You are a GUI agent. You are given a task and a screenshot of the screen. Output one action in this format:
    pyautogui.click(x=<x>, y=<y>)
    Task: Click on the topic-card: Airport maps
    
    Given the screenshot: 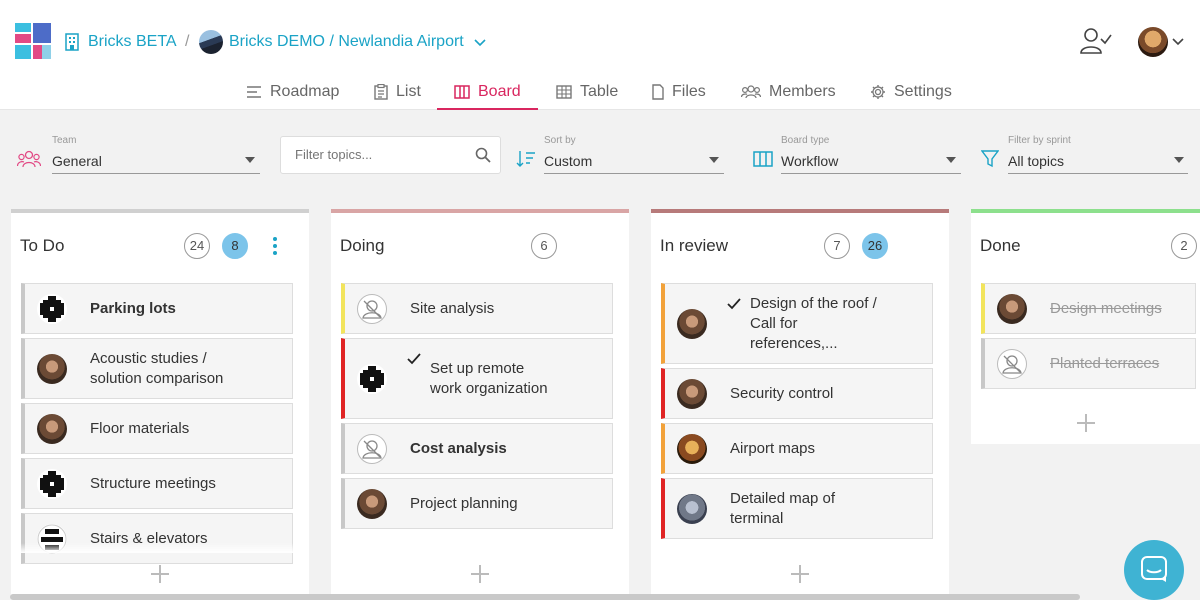 What is the action you would take?
    pyautogui.click(x=797, y=448)
    